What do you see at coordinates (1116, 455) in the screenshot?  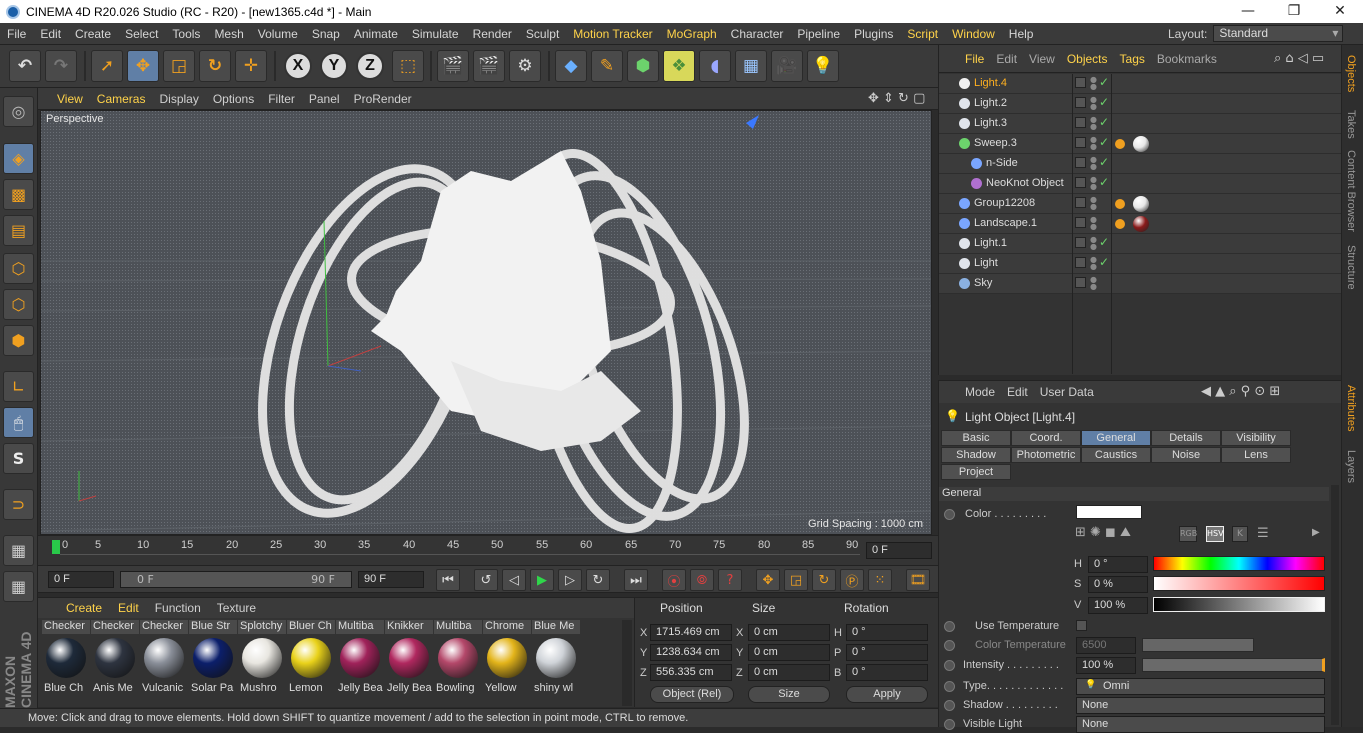 I see `tab-caustics: Caustics` at bounding box center [1116, 455].